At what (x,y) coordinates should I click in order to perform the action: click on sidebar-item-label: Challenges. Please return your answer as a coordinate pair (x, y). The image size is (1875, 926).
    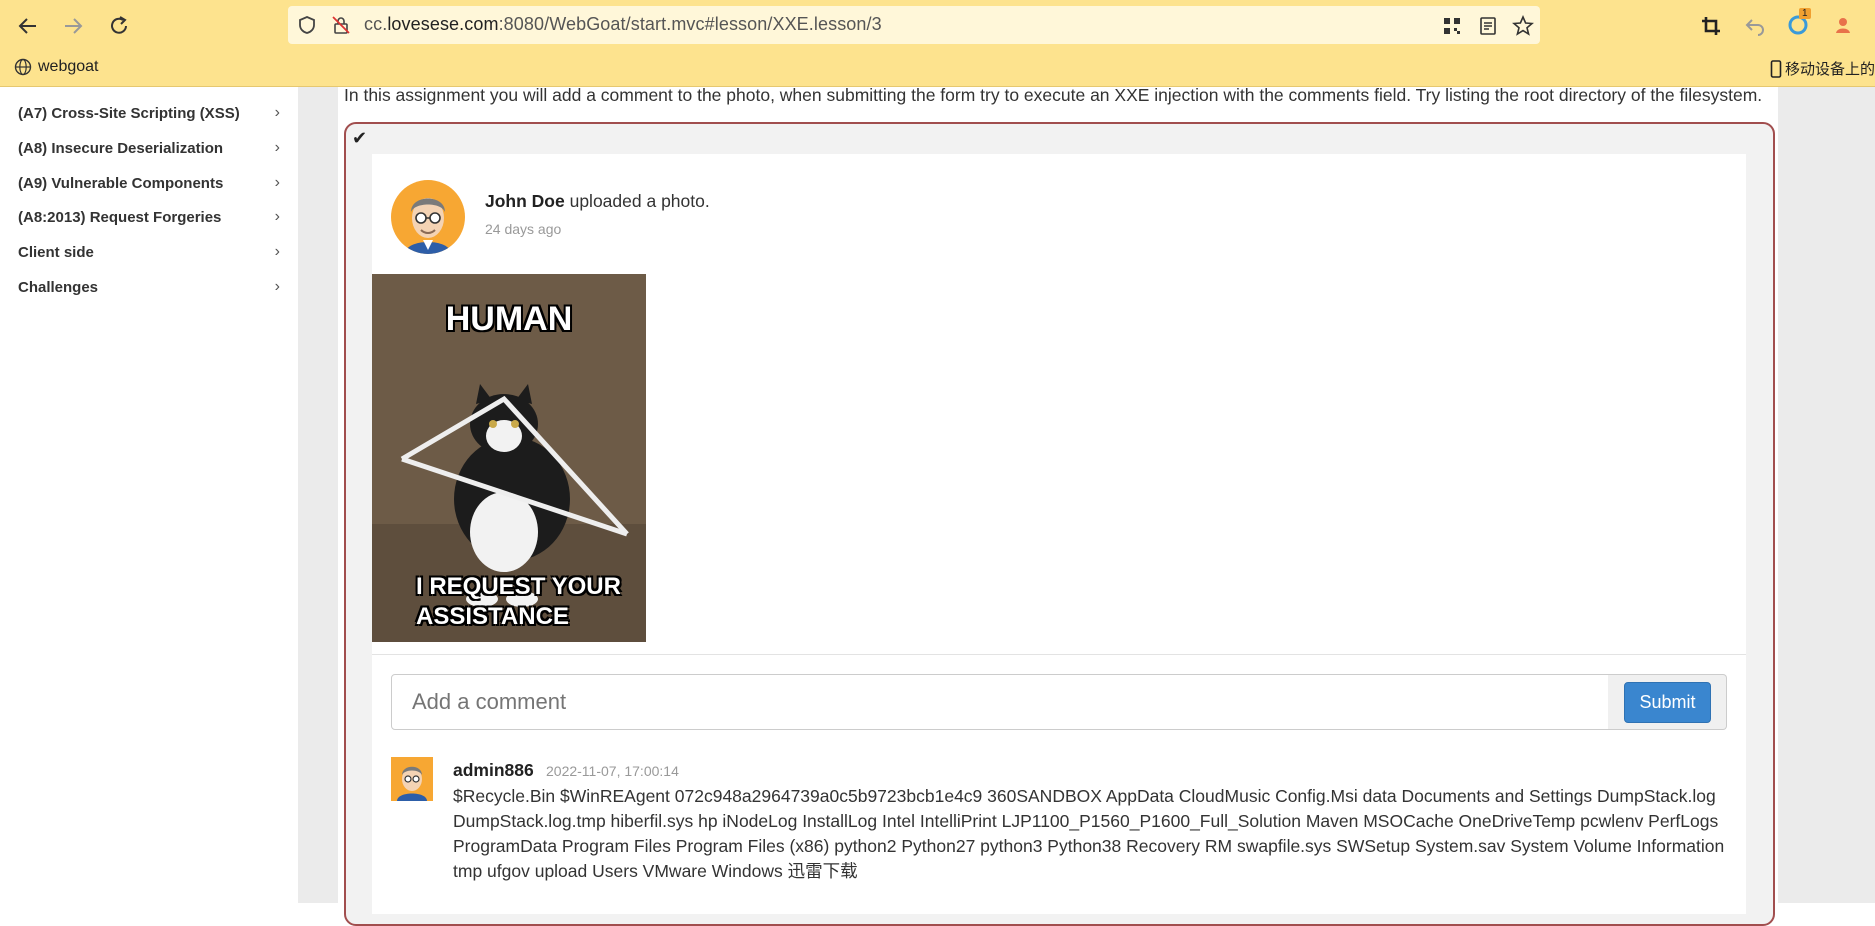
    Looking at the image, I should click on (58, 287).